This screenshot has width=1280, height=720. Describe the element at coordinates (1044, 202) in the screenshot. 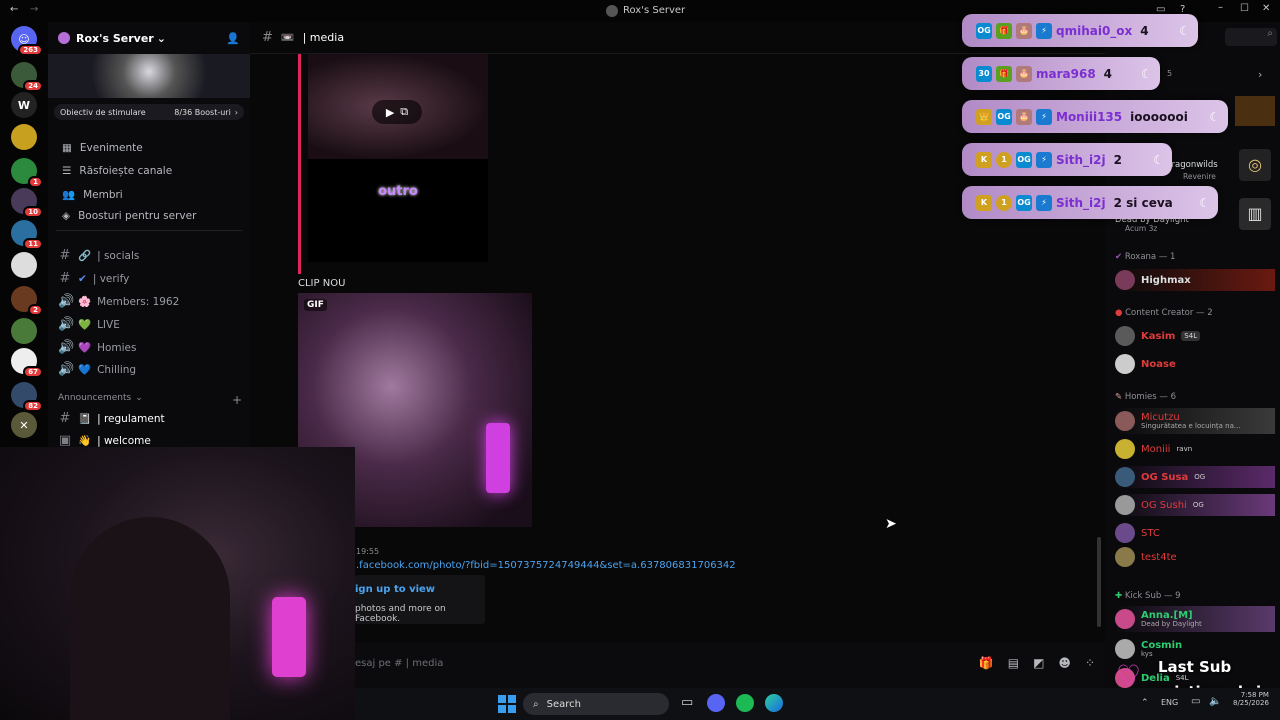

I see `bolt-badge-icon: ⚡` at that location.